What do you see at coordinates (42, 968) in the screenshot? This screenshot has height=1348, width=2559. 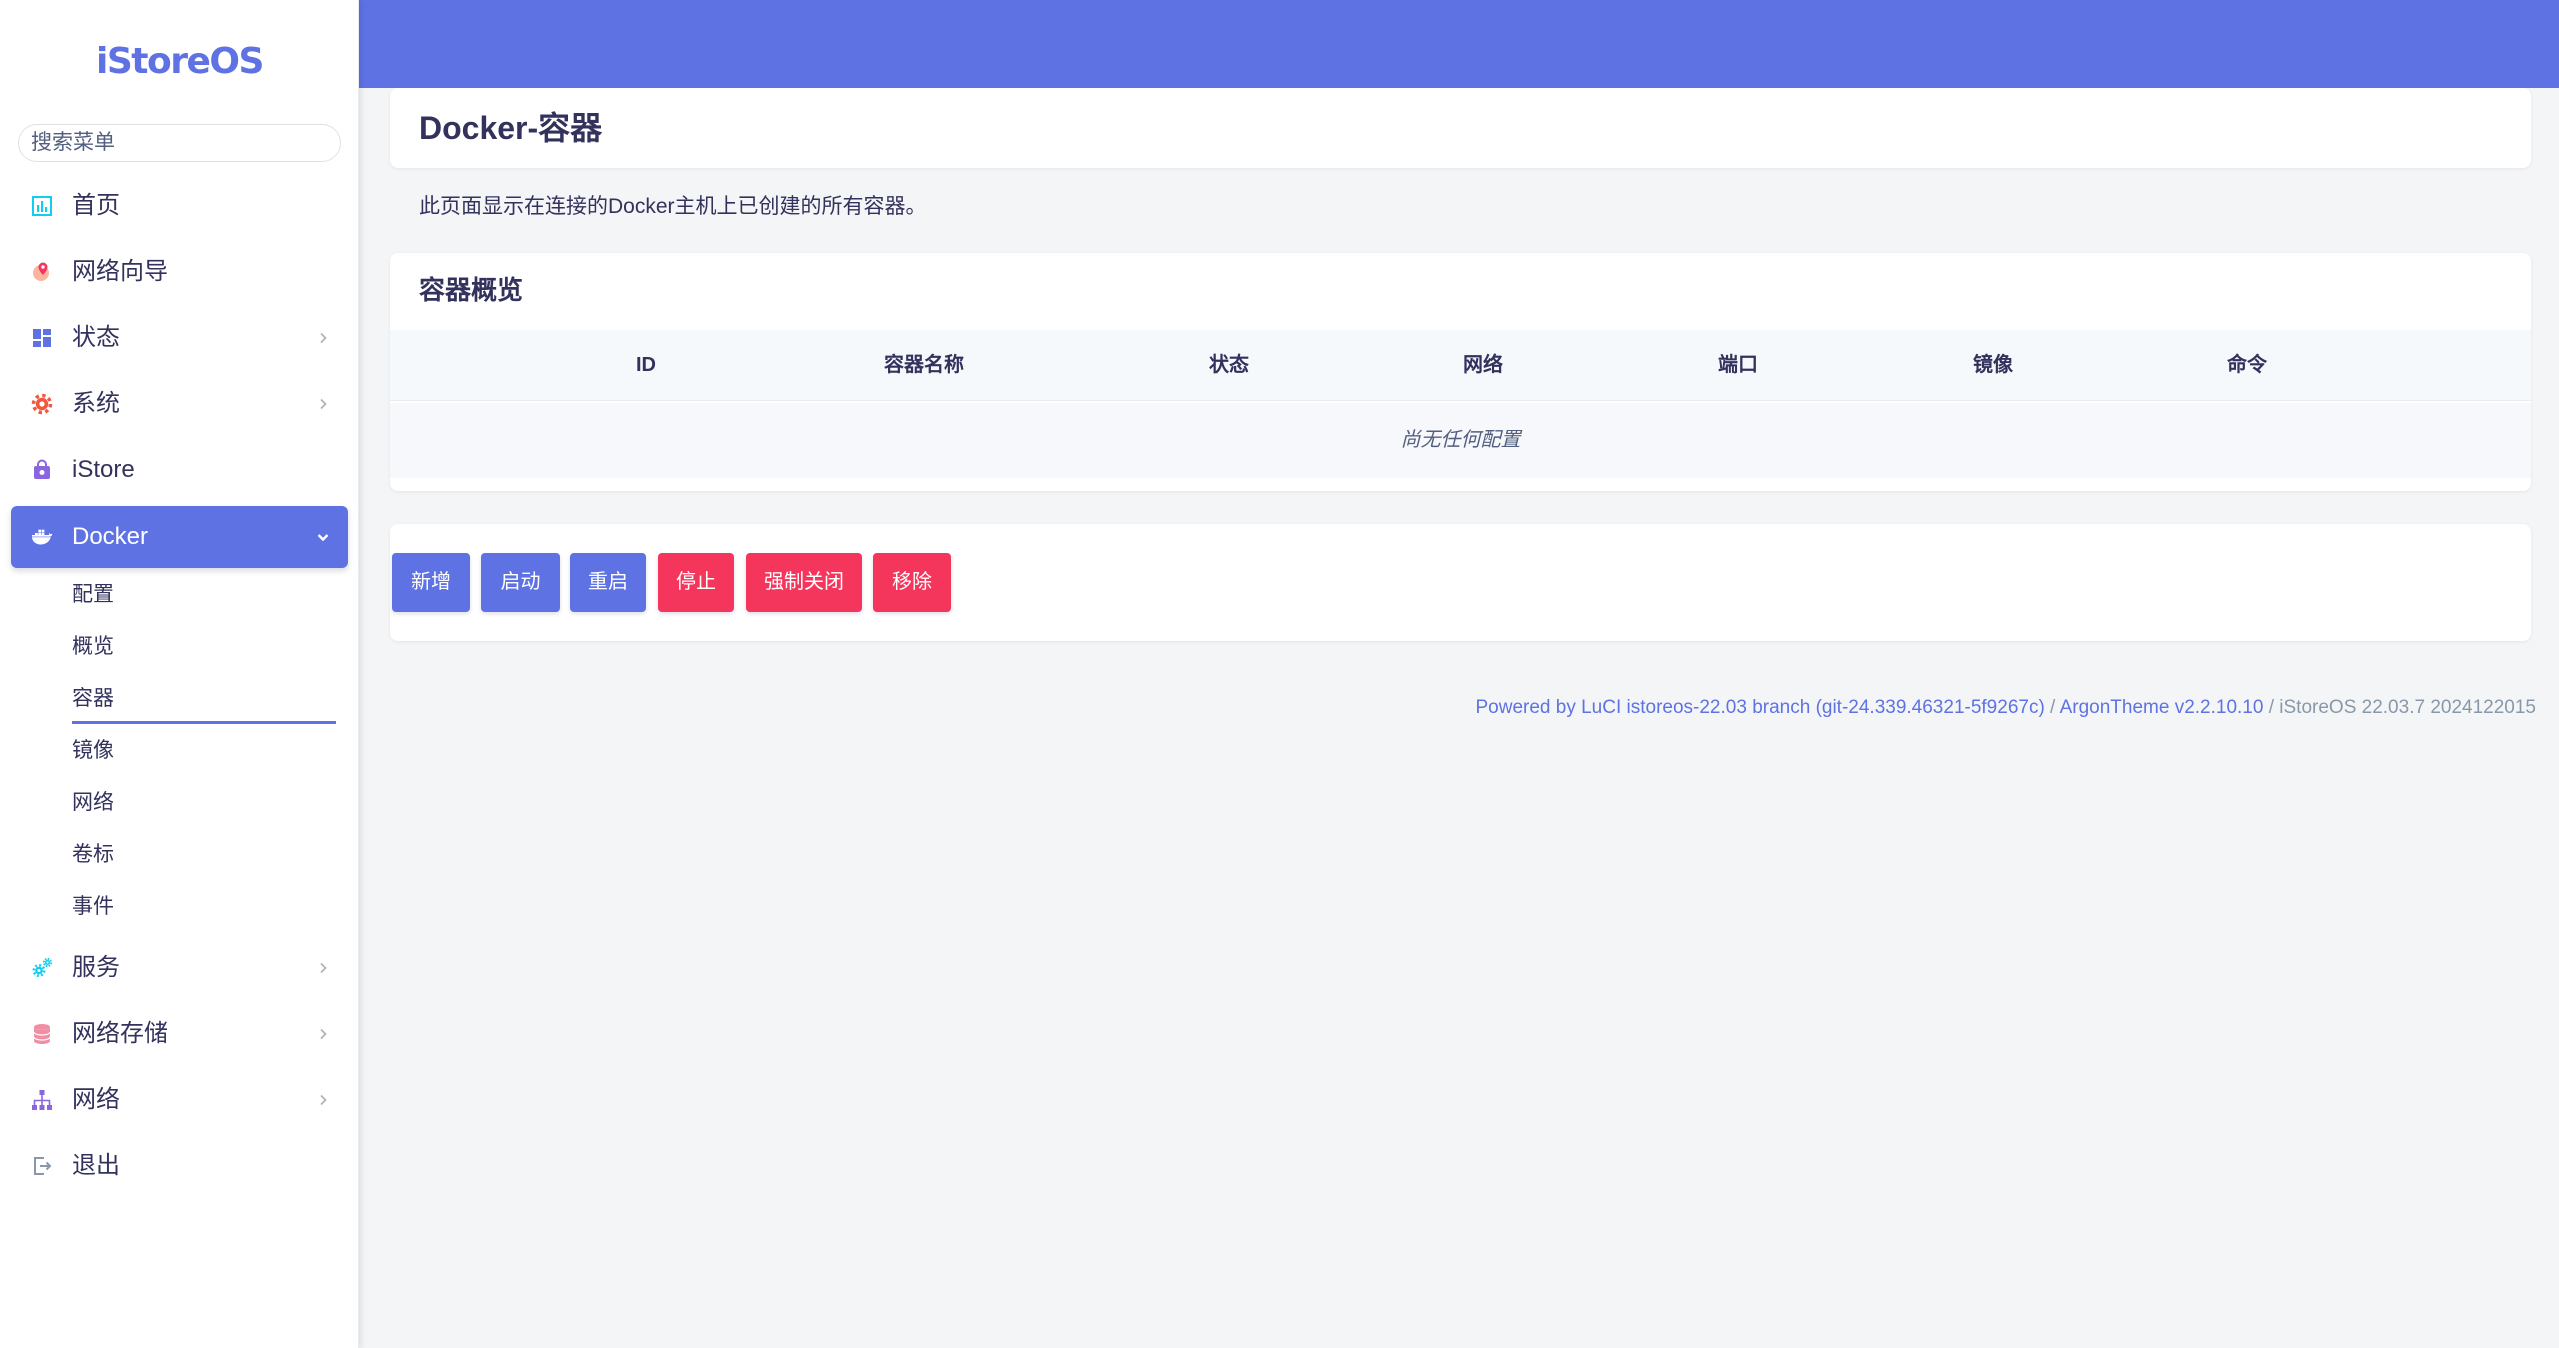 I see `cogs-icon` at bounding box center [42, 968].